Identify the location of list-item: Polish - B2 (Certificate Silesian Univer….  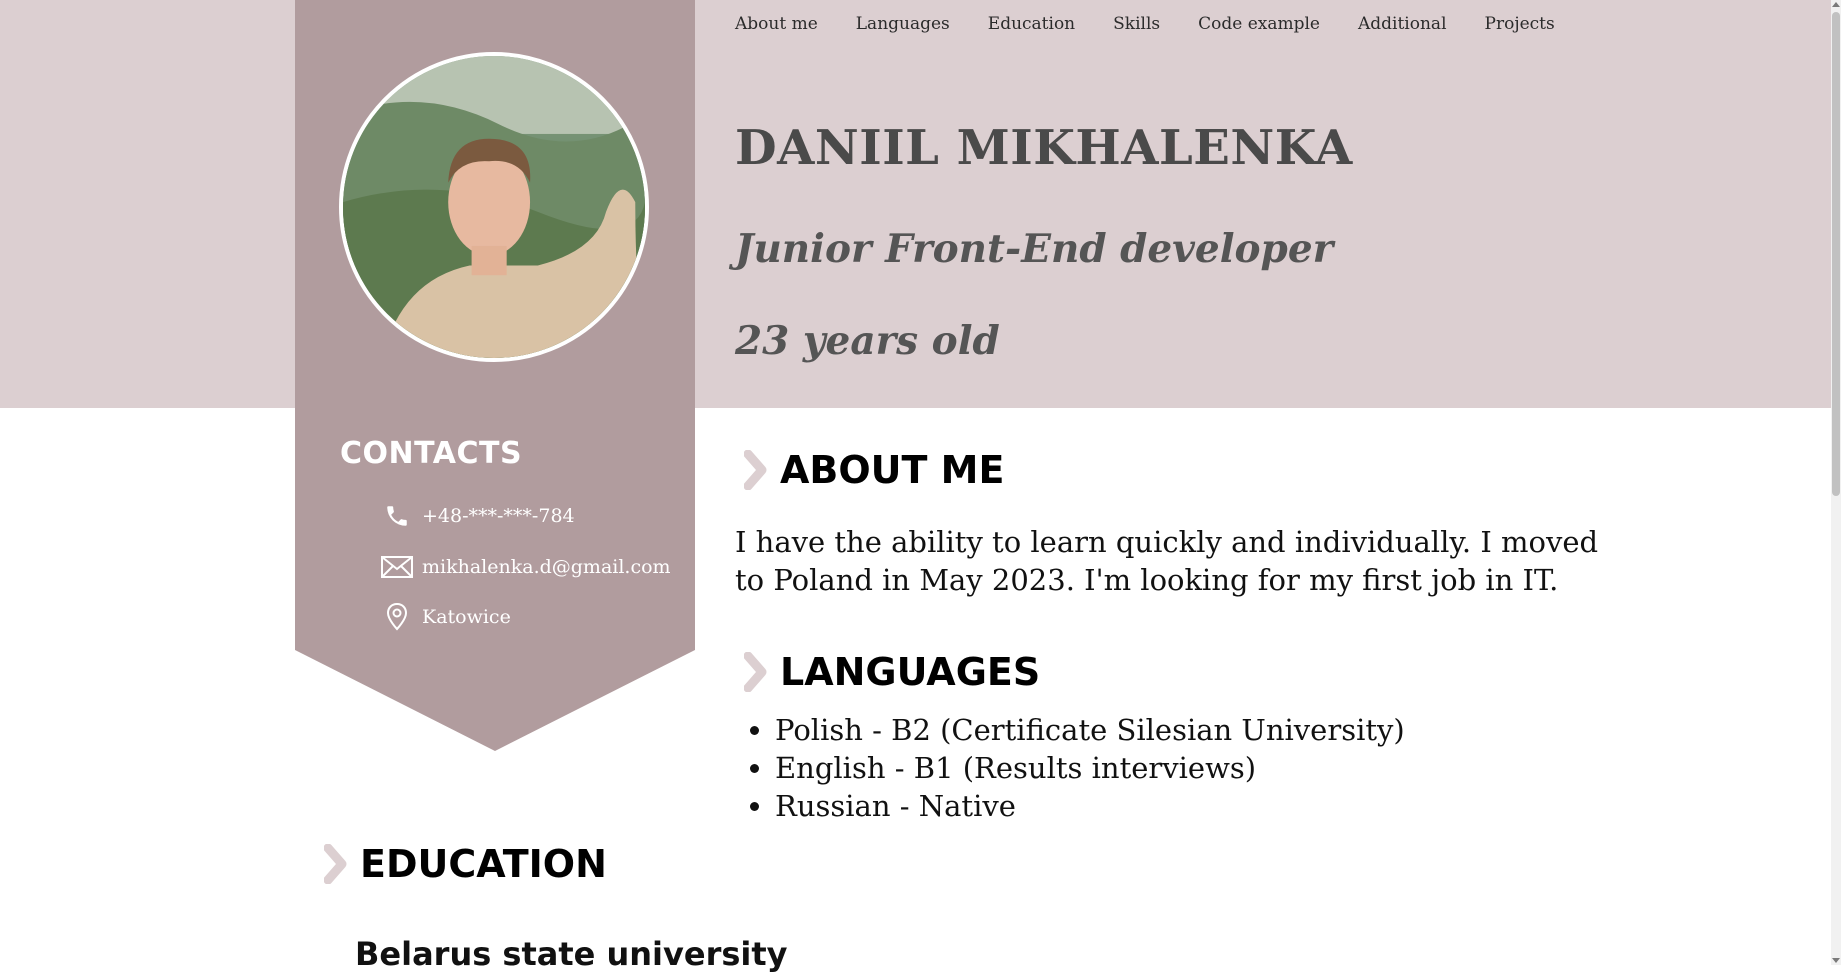
(1090, 730).